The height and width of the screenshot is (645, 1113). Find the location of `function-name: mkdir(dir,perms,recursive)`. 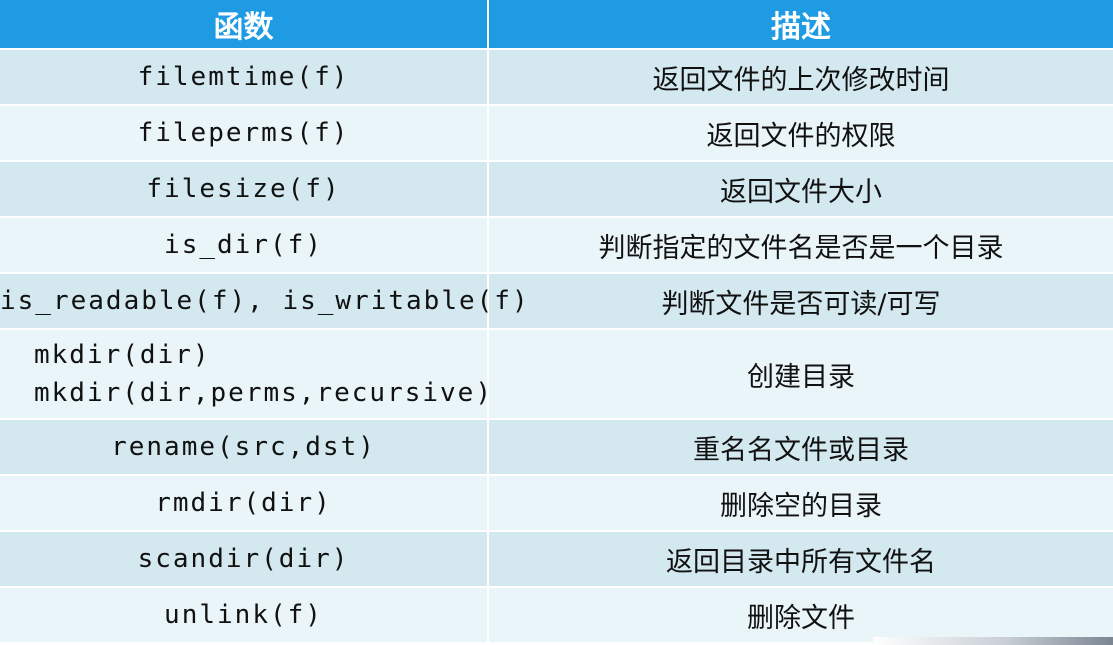

function-name: mkdir(dir,perms,recursive) is located at coordinates (263, 393).